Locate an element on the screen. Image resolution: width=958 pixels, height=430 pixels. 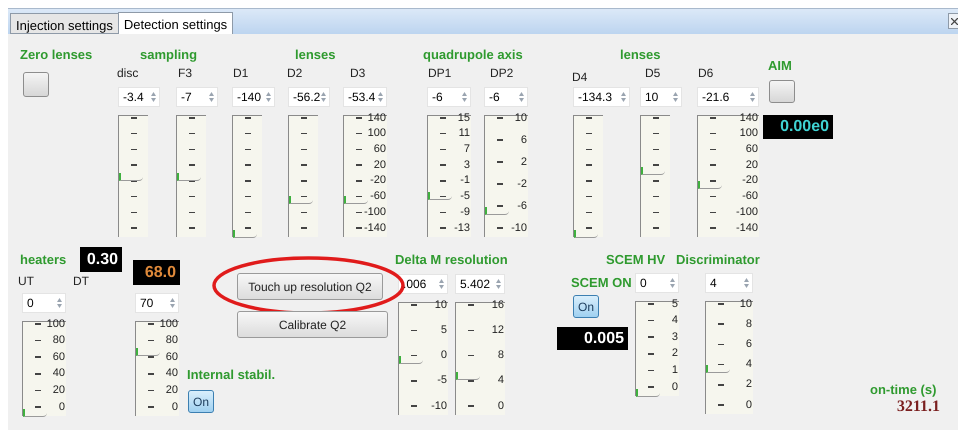
tick-label: -13 is located at coordinates (461, 228).